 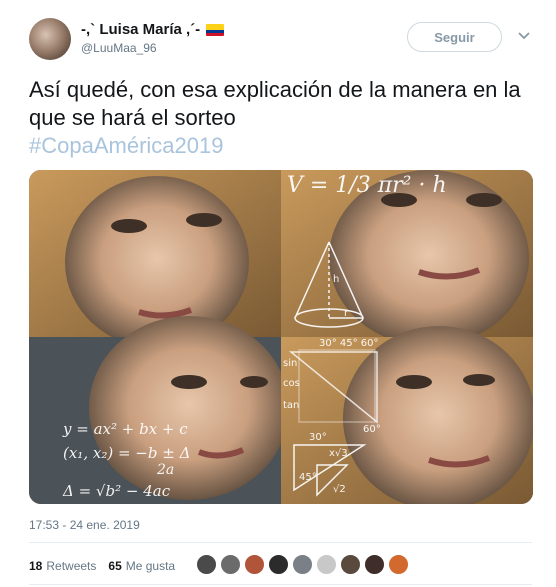 What do you see at coordinates (84, 525) in the screenshot?
I see `tweet-timestamp: 17:53 - 24 ene. 2019` at bounding box center [84, 525].